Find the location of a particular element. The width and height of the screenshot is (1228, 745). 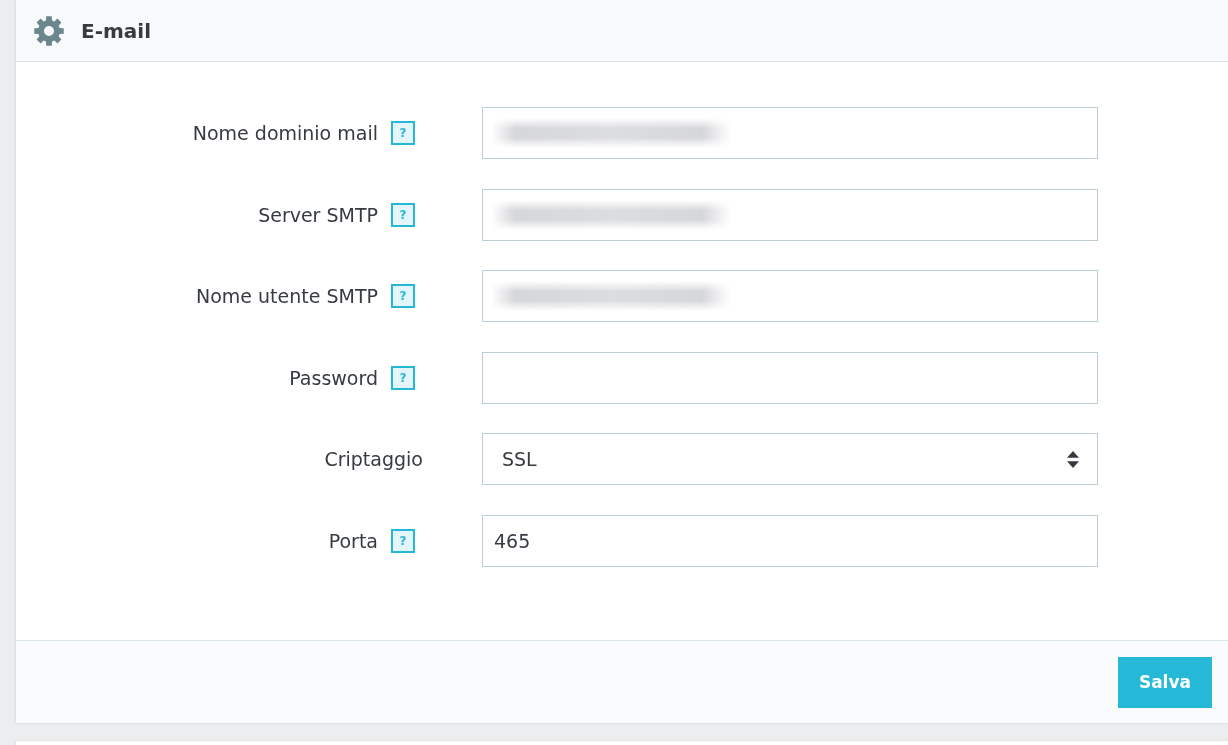

field-label: Criptaggio is located at coordinates (373, 459).